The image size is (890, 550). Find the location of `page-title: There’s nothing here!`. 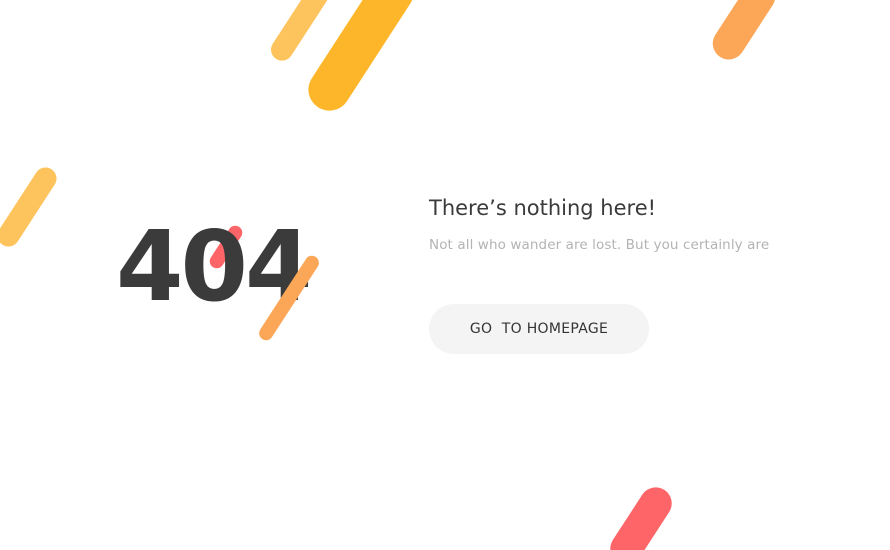

page-title: There’s nothing here! is located at coordinates (543, 208).